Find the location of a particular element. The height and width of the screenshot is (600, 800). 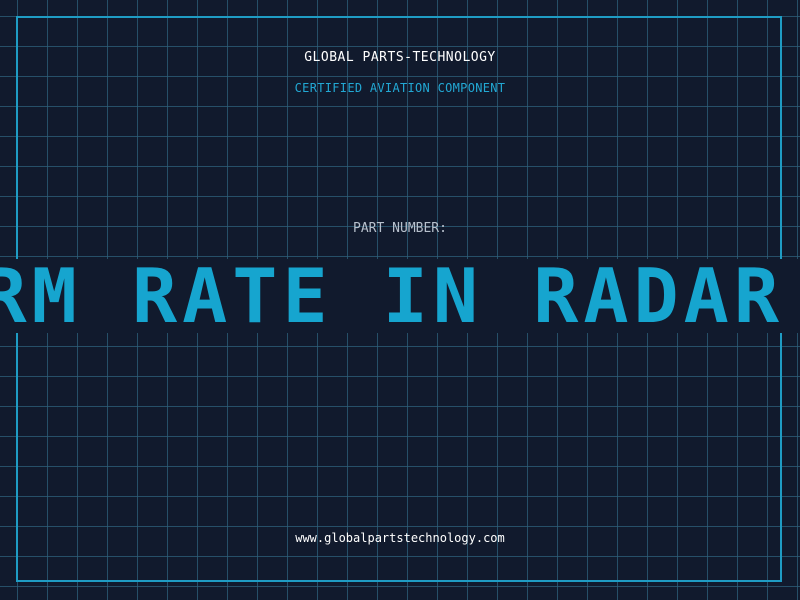

website-url: www.globalpartstechnology.com is located at coordinates (400, 538).